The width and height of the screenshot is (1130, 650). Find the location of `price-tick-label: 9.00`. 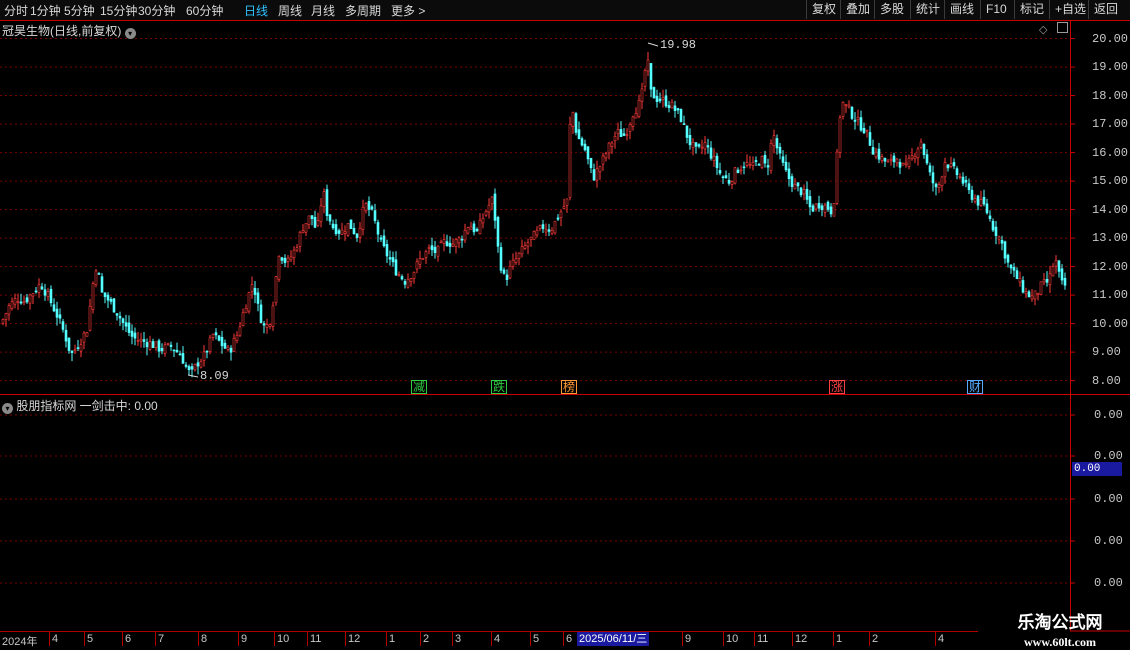

price-tick-label: 9.00 is located at coordinates (1106, 352).